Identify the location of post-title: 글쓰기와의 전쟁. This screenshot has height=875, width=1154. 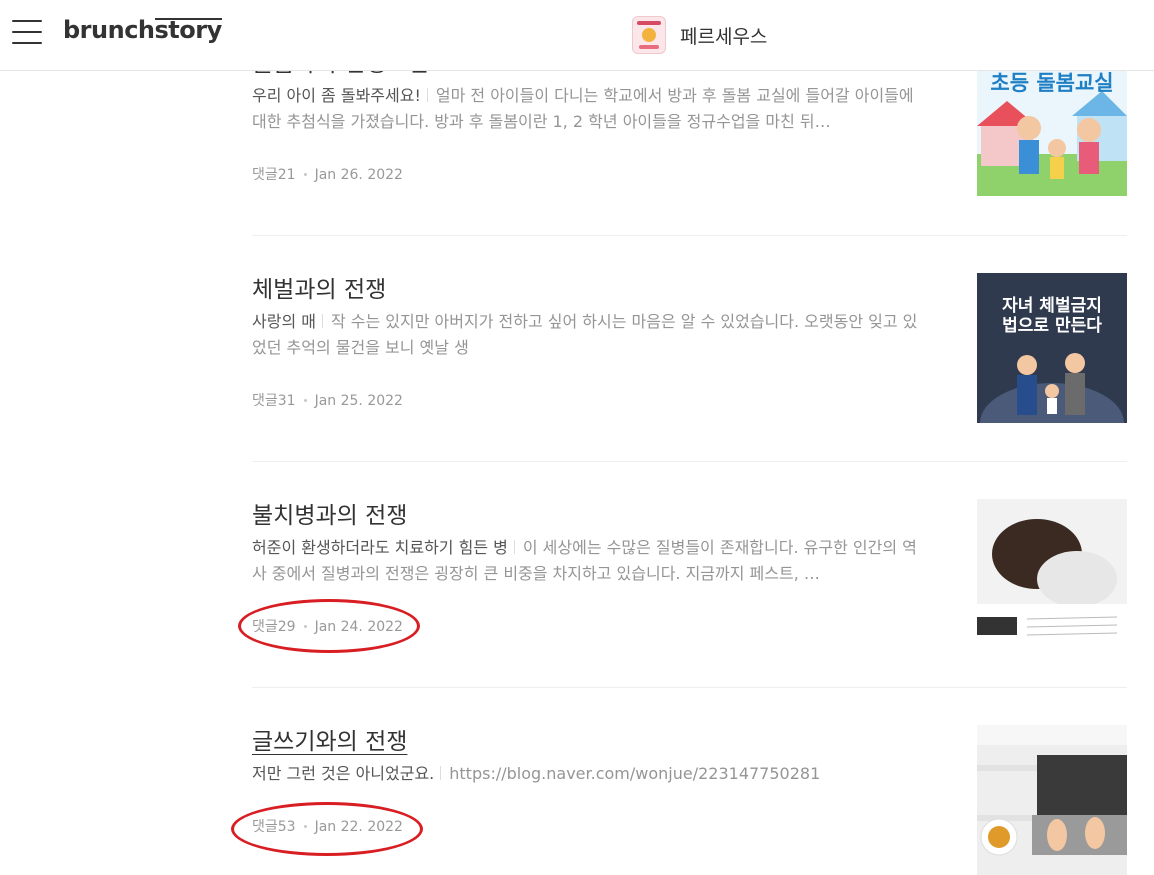
(329, 739).